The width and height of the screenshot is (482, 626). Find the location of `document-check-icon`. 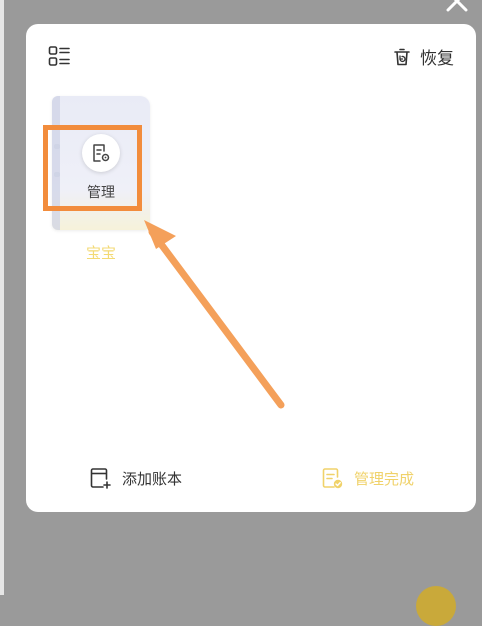

document-check-icon is located at coordinates (332, 478).